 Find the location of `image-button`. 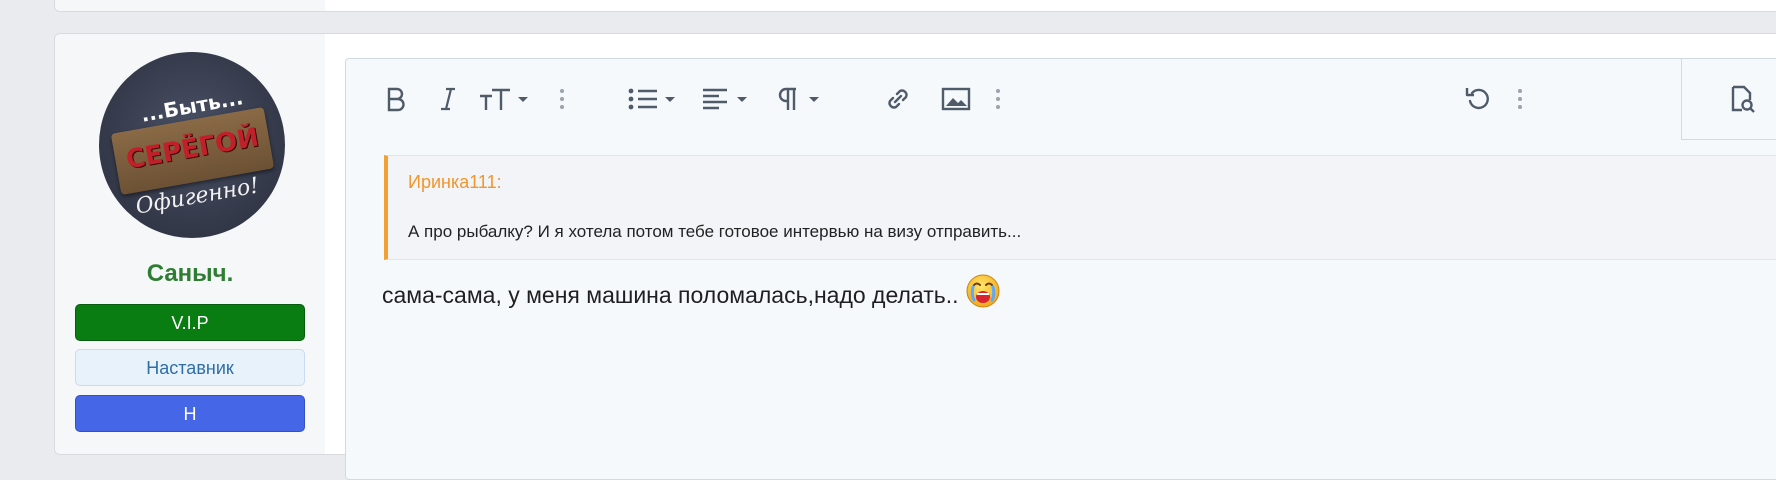

image-button is located at coordinates (956, 99).